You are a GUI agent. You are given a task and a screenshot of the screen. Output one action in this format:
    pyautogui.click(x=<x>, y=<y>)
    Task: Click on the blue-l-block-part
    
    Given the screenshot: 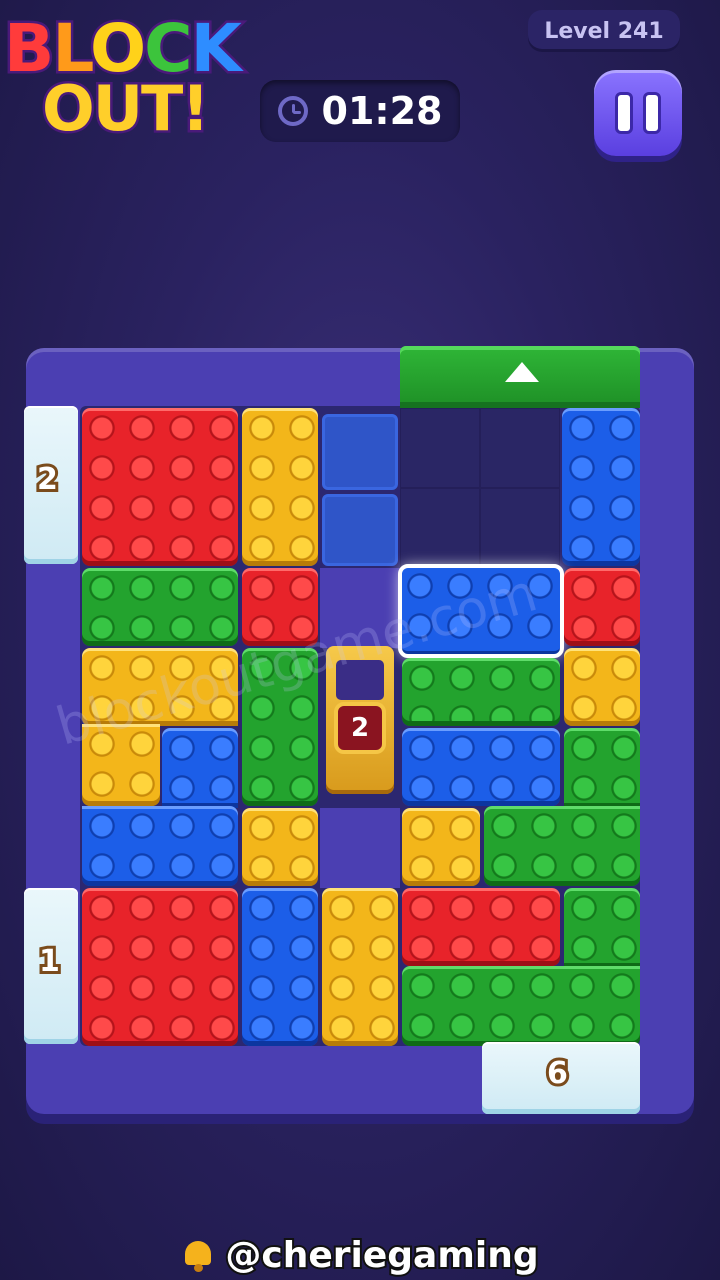 What is the action you would take?
    pyautogui.click(x=160, y=846)
    